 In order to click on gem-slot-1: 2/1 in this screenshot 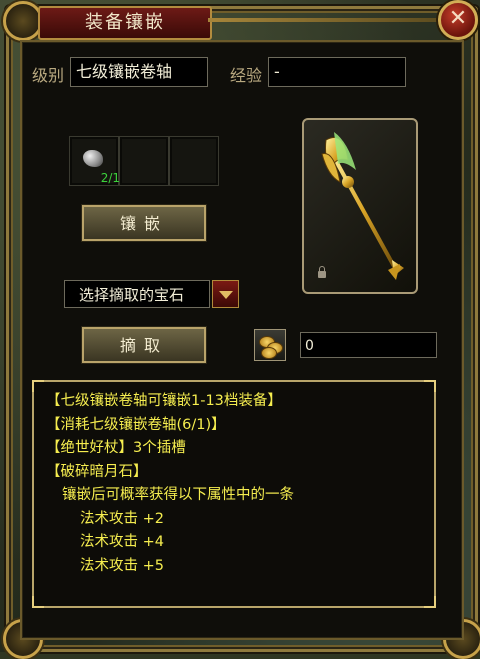, I will do `click(94, 161)`.